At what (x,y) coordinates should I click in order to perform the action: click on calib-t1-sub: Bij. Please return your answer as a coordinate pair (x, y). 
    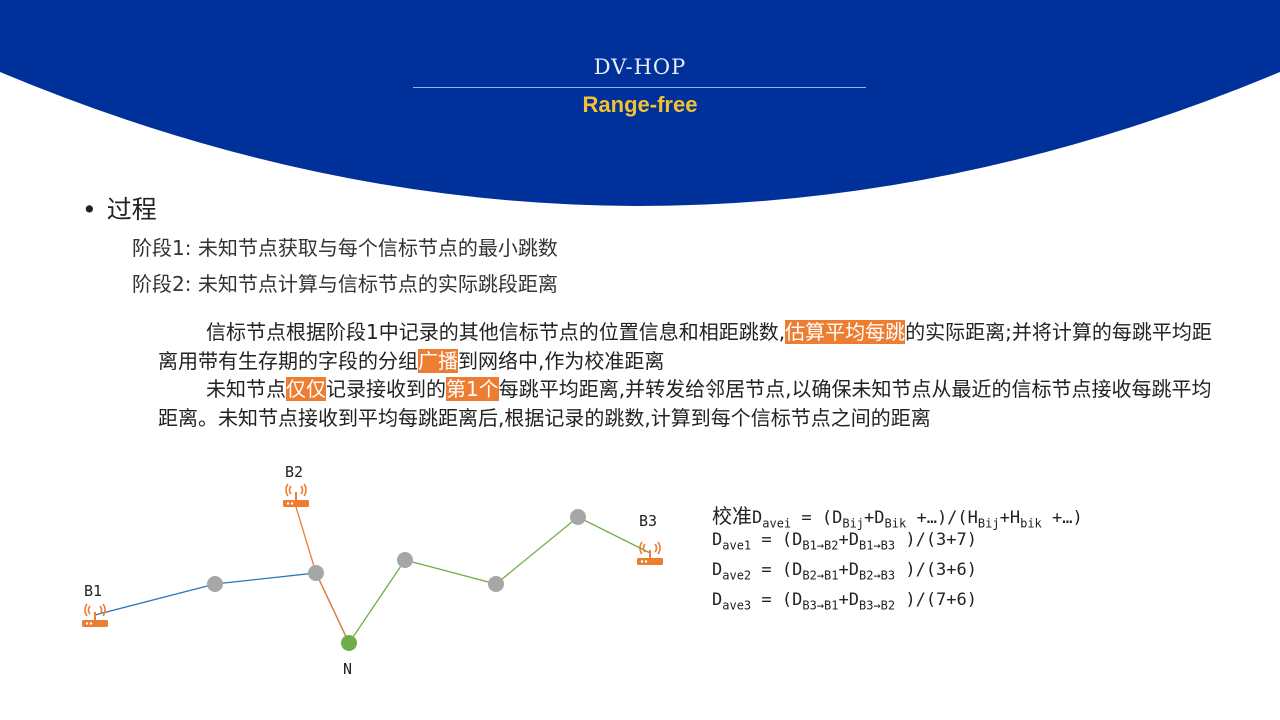
    Looking at the image, I should click on (853, 523).